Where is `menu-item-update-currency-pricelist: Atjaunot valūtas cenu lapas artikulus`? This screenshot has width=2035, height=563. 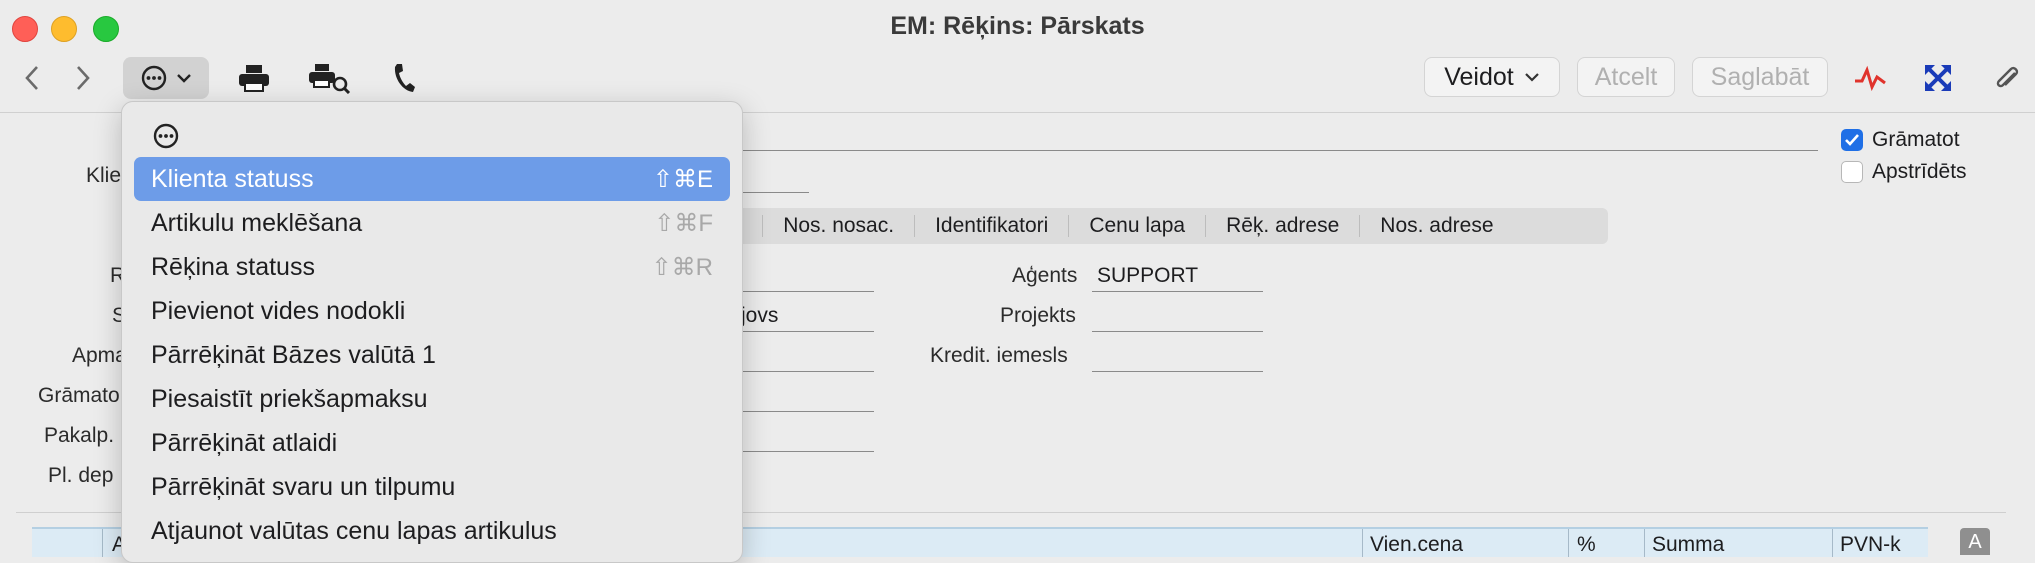 menu-item-update-currency-pricelist: Atjaunot valūtas cenu lapas artikulus is located at coordinates (432, 531).